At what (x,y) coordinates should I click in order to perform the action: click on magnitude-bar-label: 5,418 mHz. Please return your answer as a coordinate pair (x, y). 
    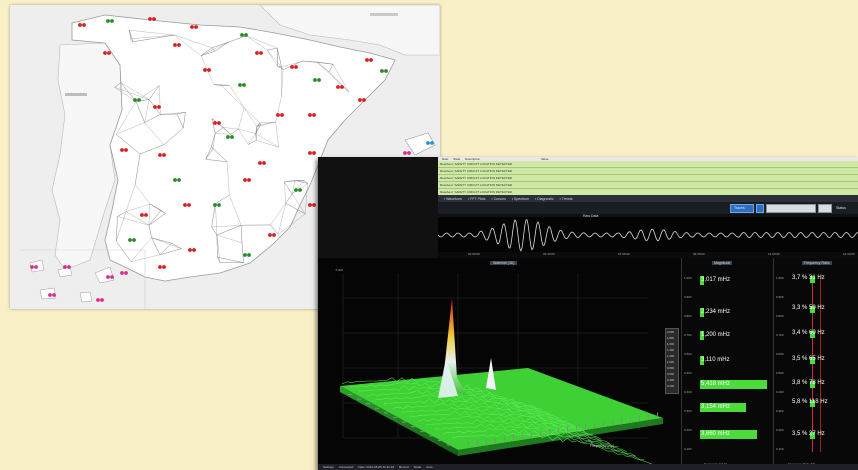
    Looking at the image, I should click on (716, 384).